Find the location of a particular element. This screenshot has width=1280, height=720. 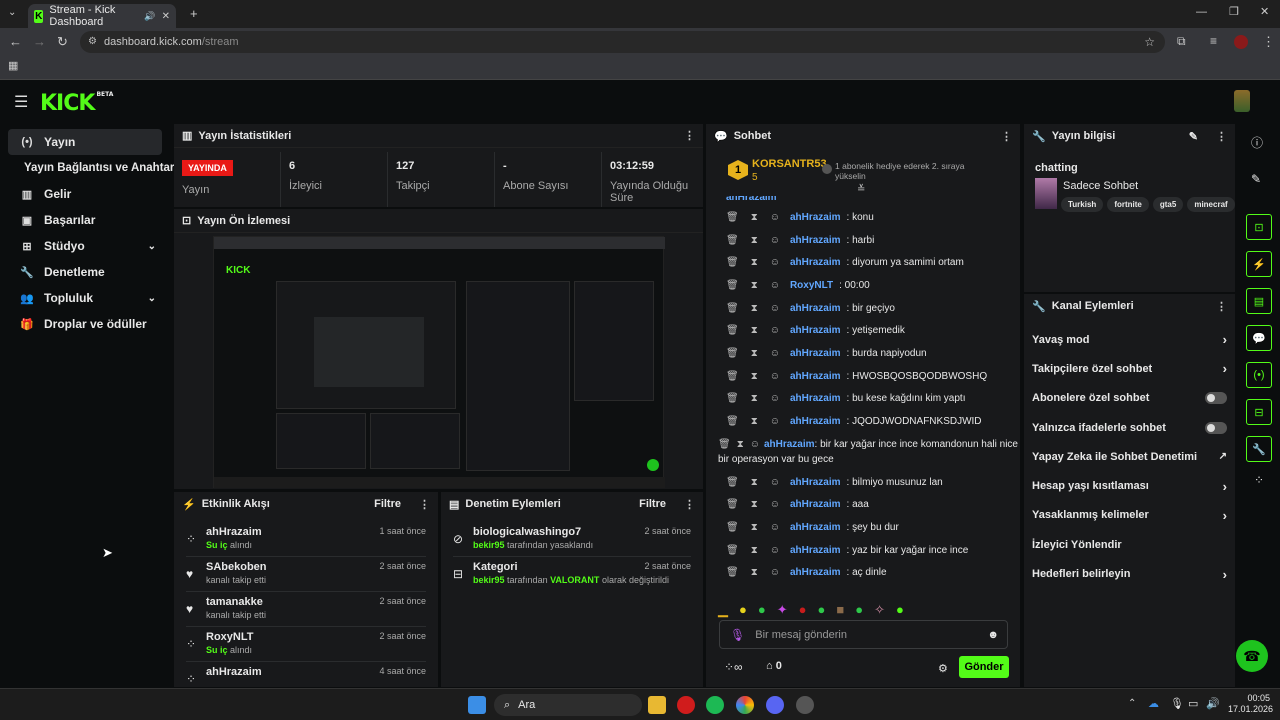

sidebar-item-droplar: 🎁 Droplar ve ödüller is located at coordinates (85, 324).